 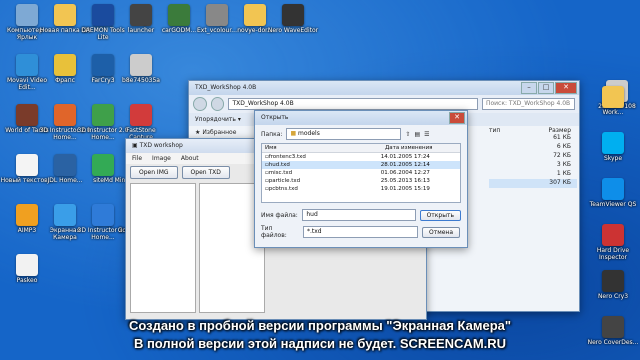 I want to click on desktop-icon-right-3: TeamViewer QS, so click(x=613, y=193).